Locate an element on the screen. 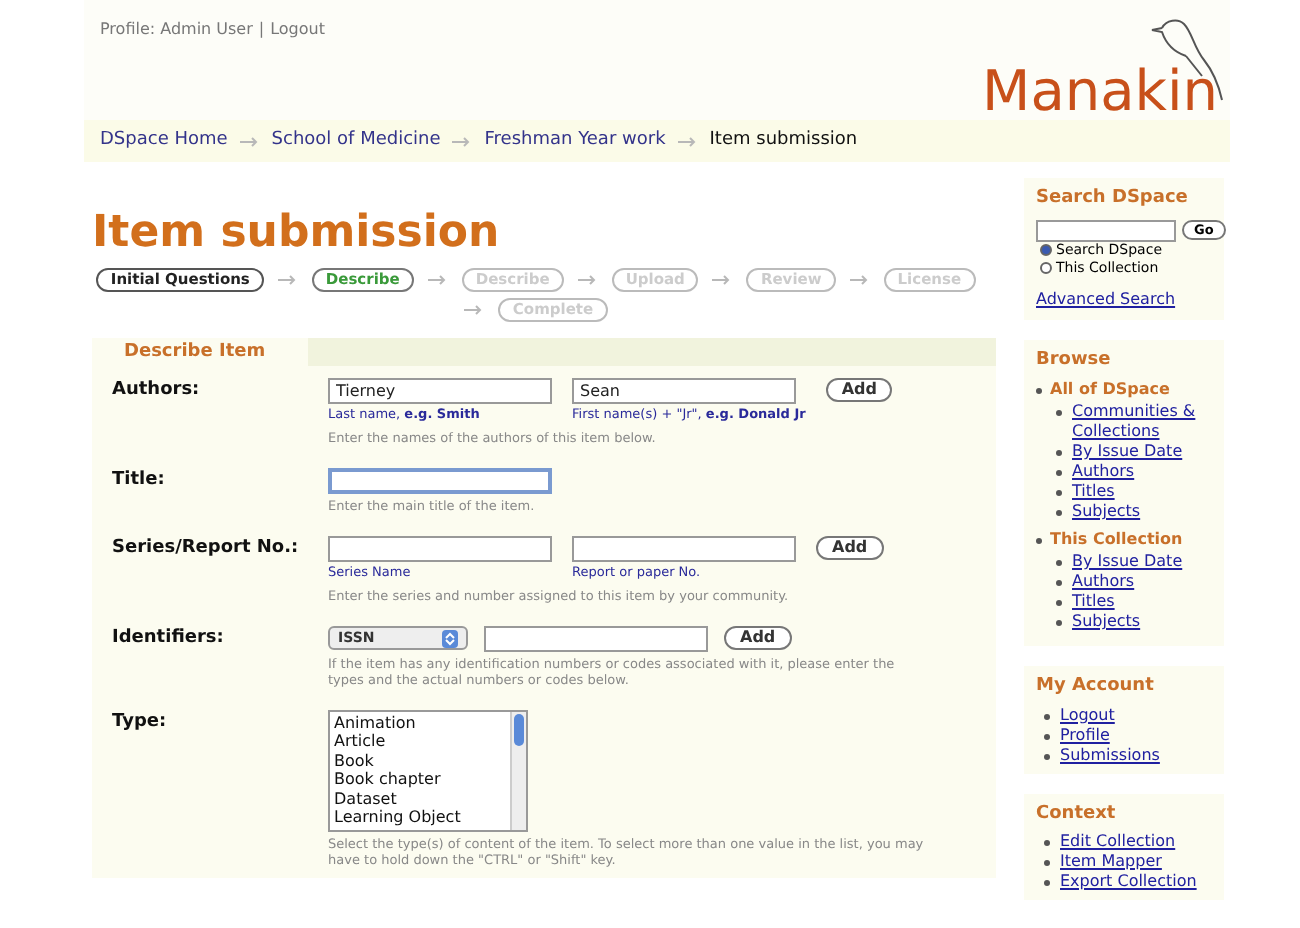  list-option: Dataset is located at coordinates (420, 798).